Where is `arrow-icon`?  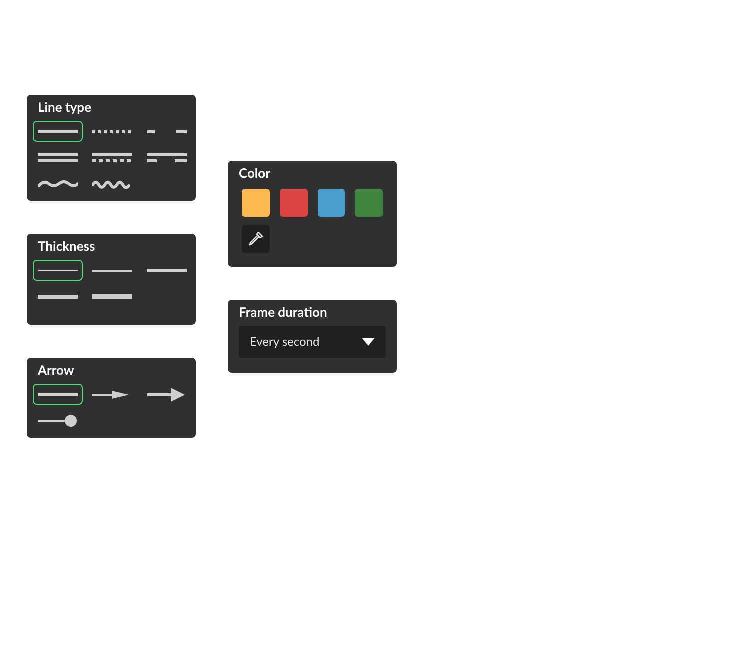 arrow-icon is located at coordinates (166, 395).